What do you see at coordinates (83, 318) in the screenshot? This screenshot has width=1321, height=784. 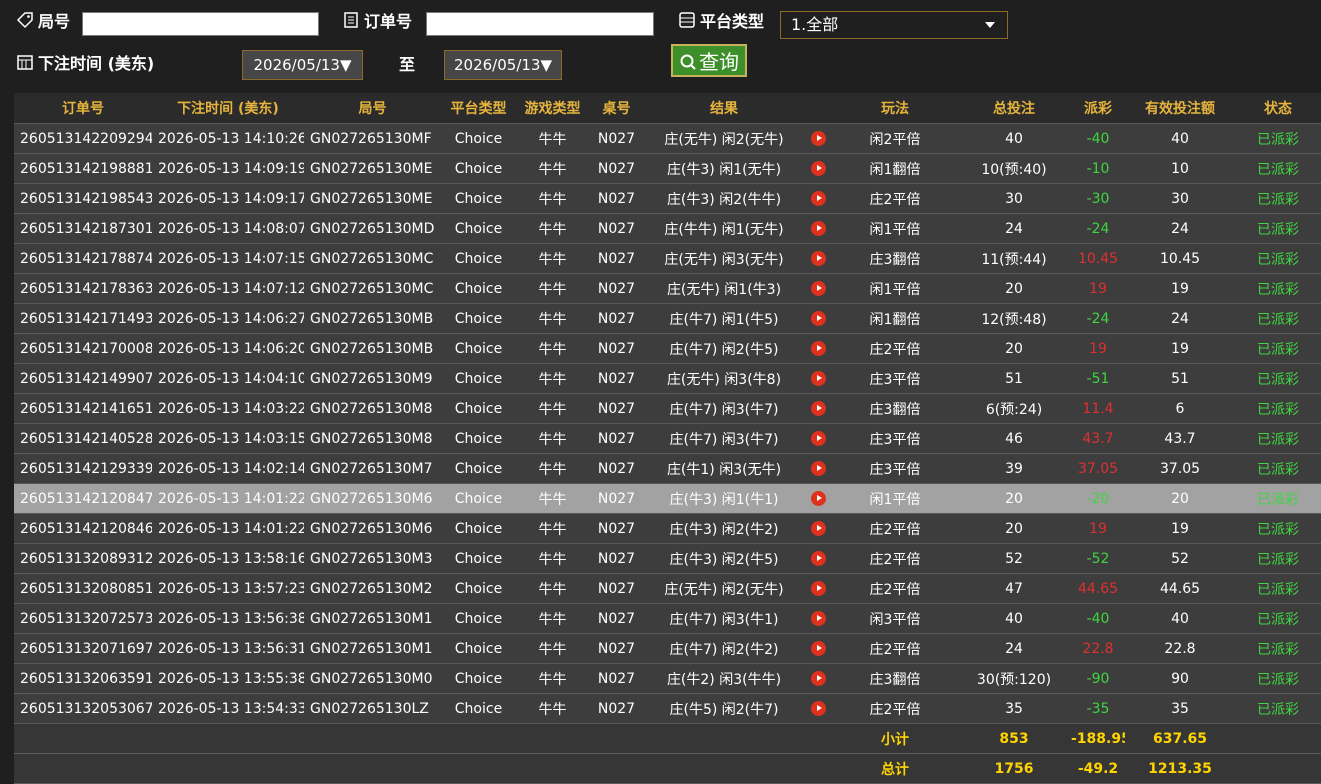 I see `order-id-cell: 260513142171493` at bounding box center [83, 318].